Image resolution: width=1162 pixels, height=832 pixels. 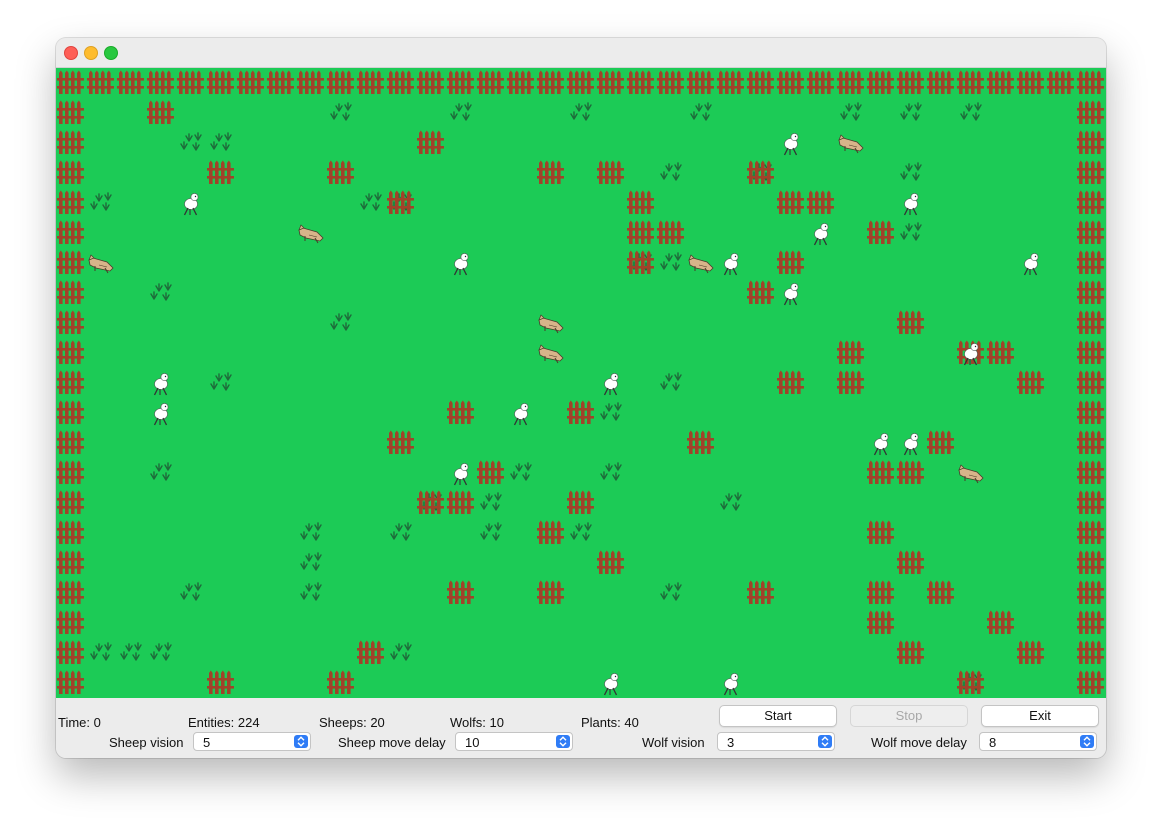 What do you see at coordinates (477, 722) in the screenshot?
I see `wolfs-counter: Wolfs: 10` at bounding box center [477, 722].